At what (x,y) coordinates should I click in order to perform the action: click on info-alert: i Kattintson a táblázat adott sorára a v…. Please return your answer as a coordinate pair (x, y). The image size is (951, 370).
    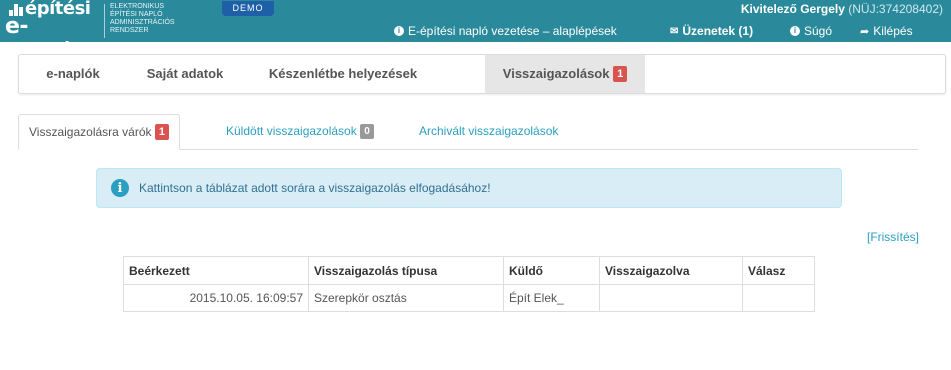
    Looking at the image, I should click on (469, 188).